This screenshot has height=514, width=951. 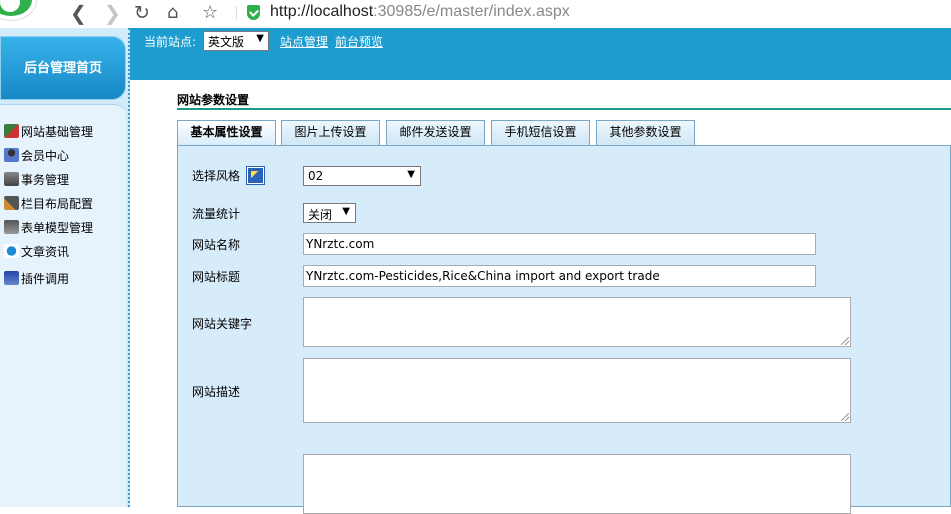 I want to click on style-select-value: 02, so click(x=316, y=176).